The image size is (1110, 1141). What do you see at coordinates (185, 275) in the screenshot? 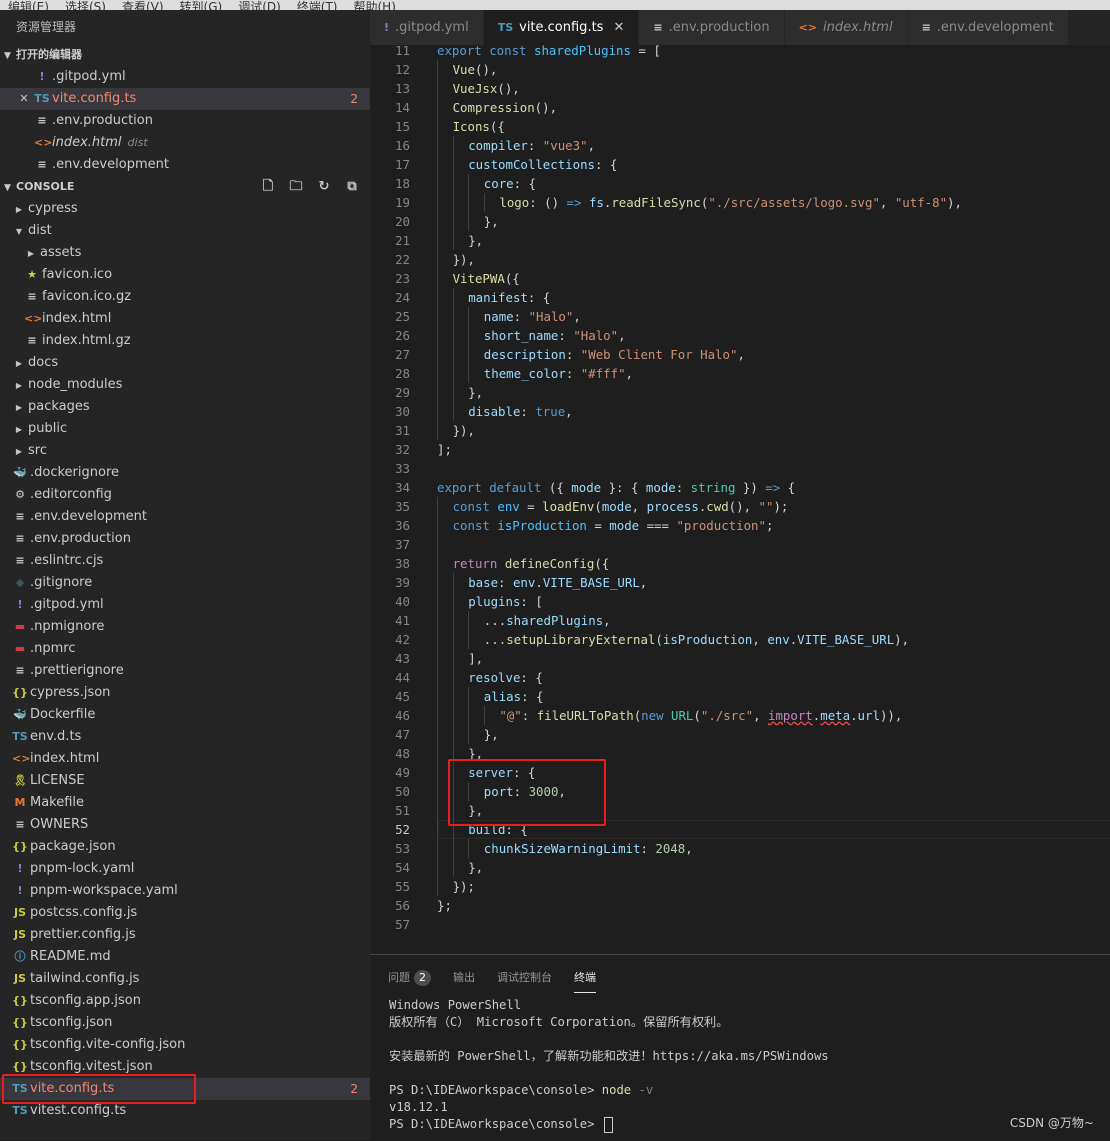
I see `file-tree-item: ★ favicon.ico` at bounding box center [185, 275].